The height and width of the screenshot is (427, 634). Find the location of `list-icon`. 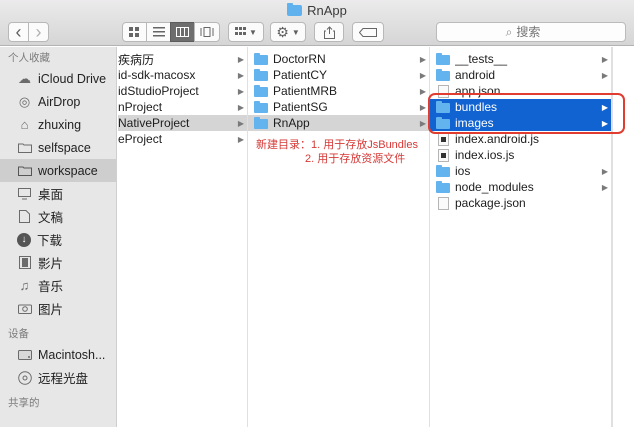

list-icon is located at coordinates (158, 32).